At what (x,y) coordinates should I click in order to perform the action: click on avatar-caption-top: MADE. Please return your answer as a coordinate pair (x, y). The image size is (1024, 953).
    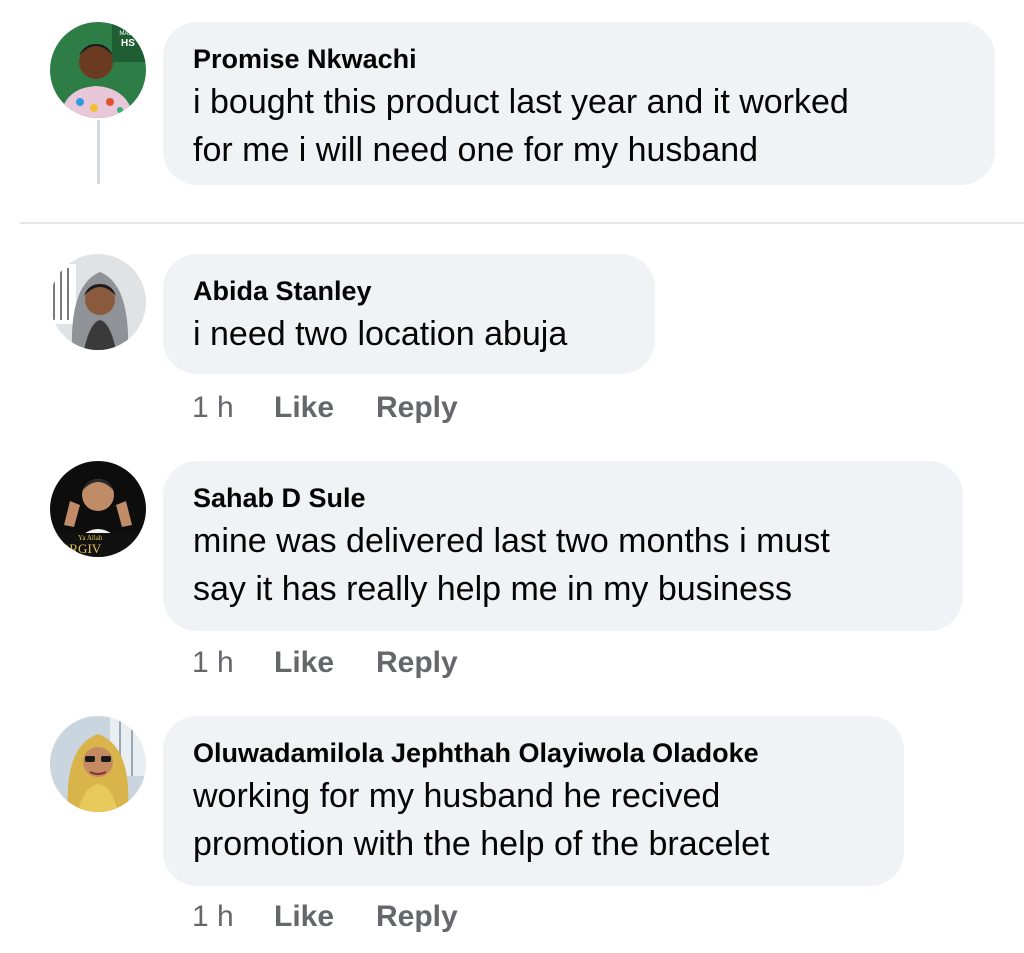
    Looking at the image, I should click on (127, 34).